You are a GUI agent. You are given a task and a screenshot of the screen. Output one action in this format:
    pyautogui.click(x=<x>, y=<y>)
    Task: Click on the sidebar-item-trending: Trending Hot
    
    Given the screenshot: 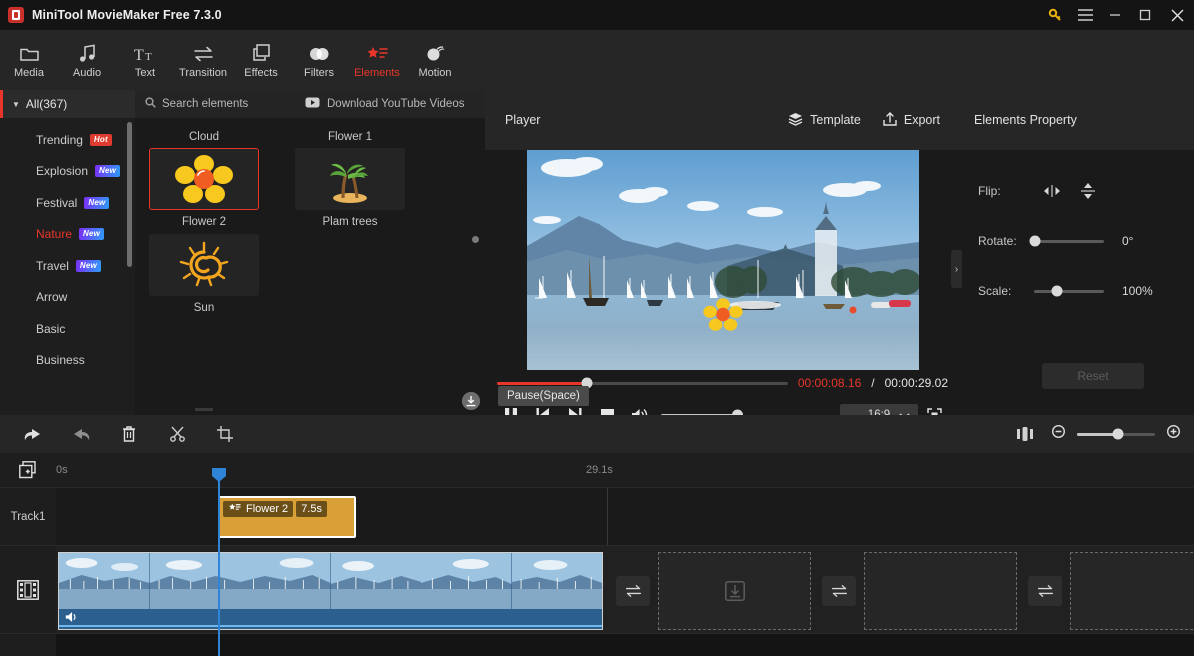 What is the action you would take?
    pyautogui.click(x=67, y=140)
    